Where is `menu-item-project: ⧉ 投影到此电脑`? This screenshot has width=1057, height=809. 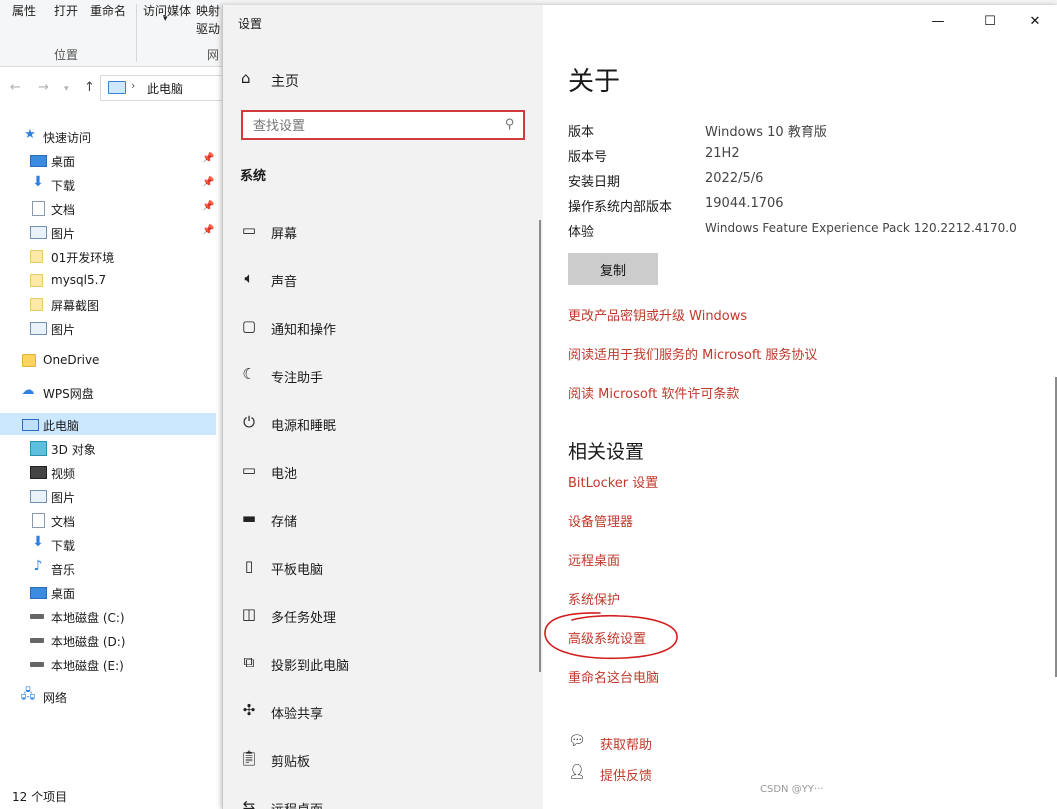 menu-item-project: ⧉ 投影到此电脑 is located at coordinates (382, 663).